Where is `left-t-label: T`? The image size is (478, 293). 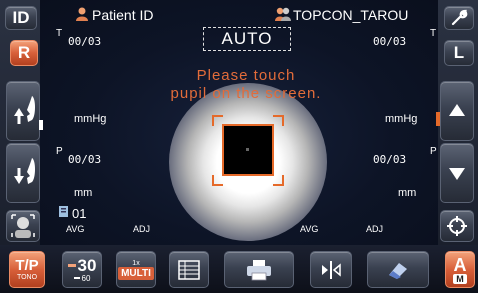
left-t-label: T is located at coordinates (59, 33).